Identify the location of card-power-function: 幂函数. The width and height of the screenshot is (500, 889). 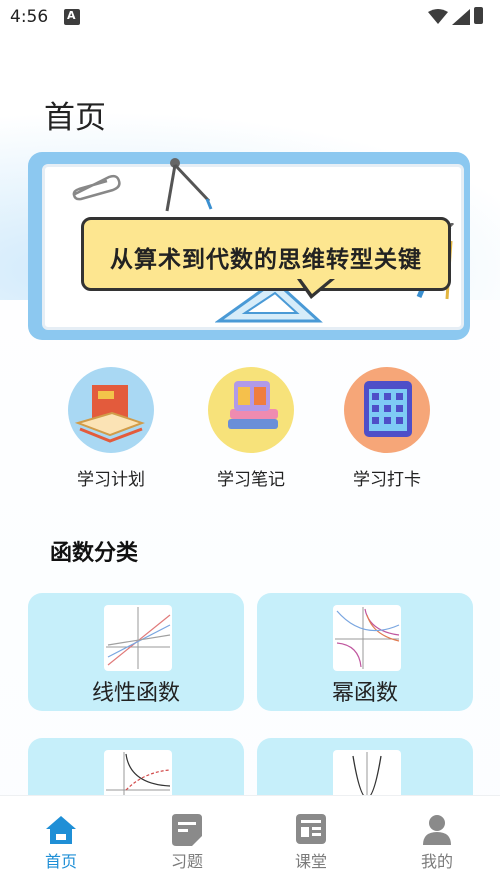
(365, 652).